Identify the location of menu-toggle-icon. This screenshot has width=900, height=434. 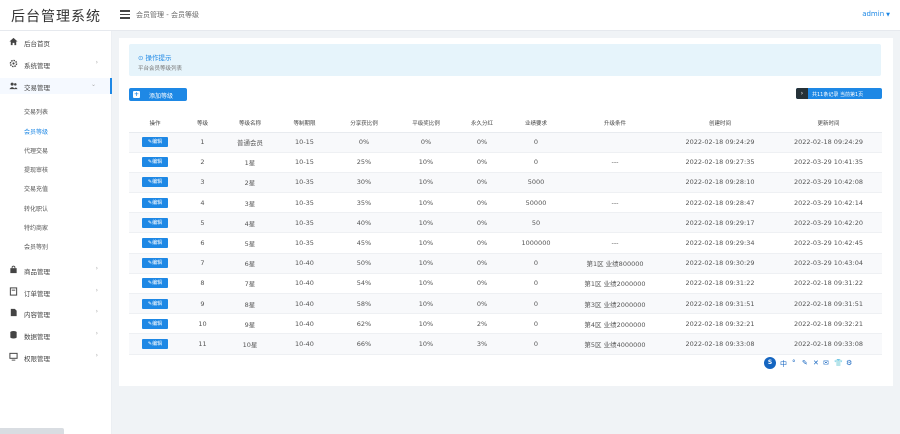
(125, 14).